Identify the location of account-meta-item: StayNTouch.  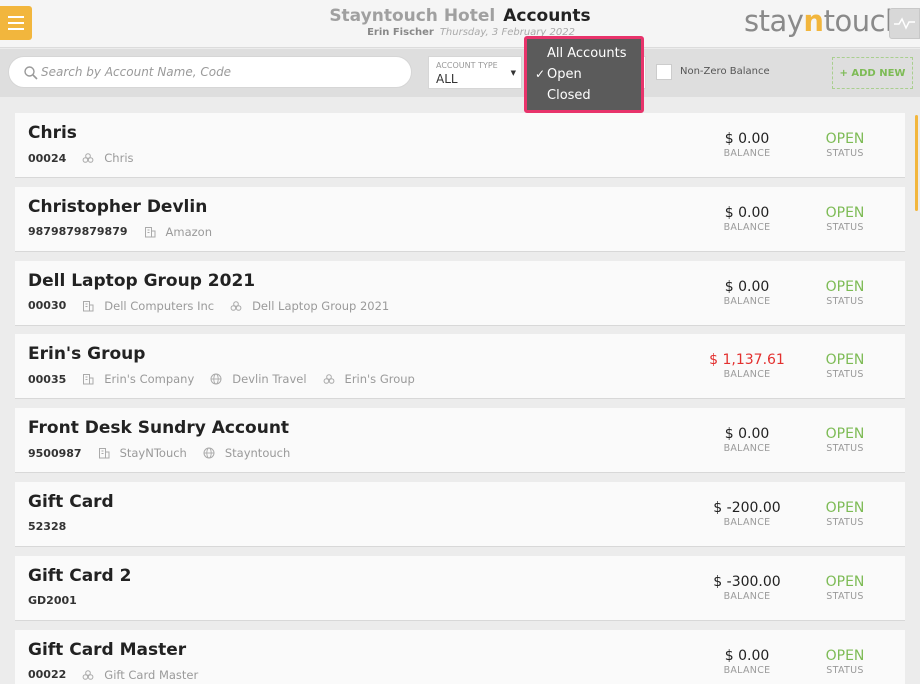
(142, 453).